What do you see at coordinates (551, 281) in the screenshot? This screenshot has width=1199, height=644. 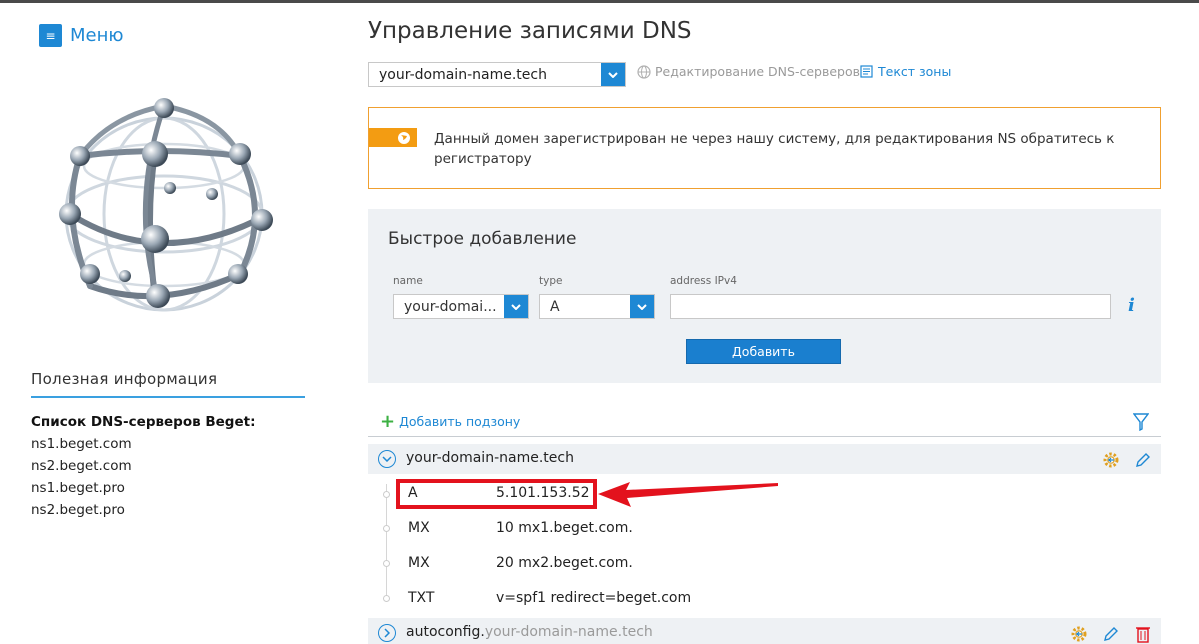 I see `type-label: type` at bounding box center [551, 281].